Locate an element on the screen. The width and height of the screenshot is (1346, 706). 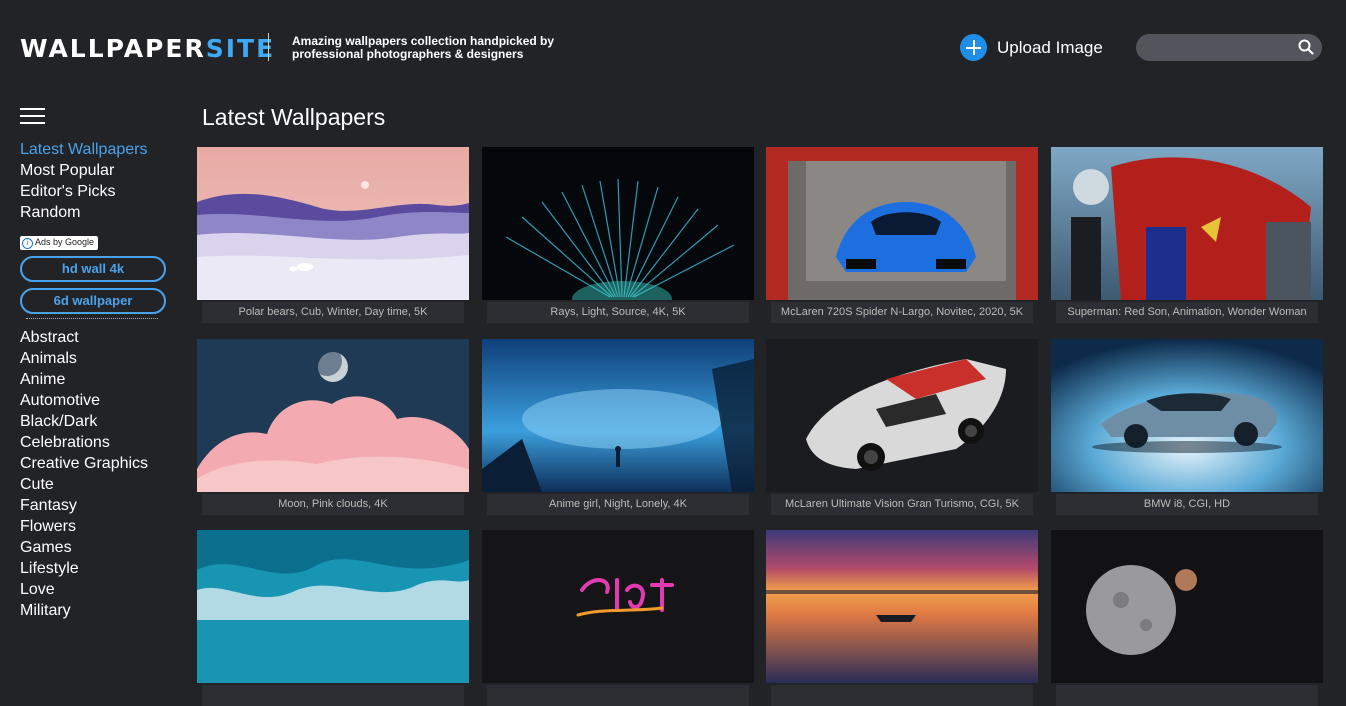
wallpaper-thumbnail-bmw-i8 is located at coordinates (1187, 415).